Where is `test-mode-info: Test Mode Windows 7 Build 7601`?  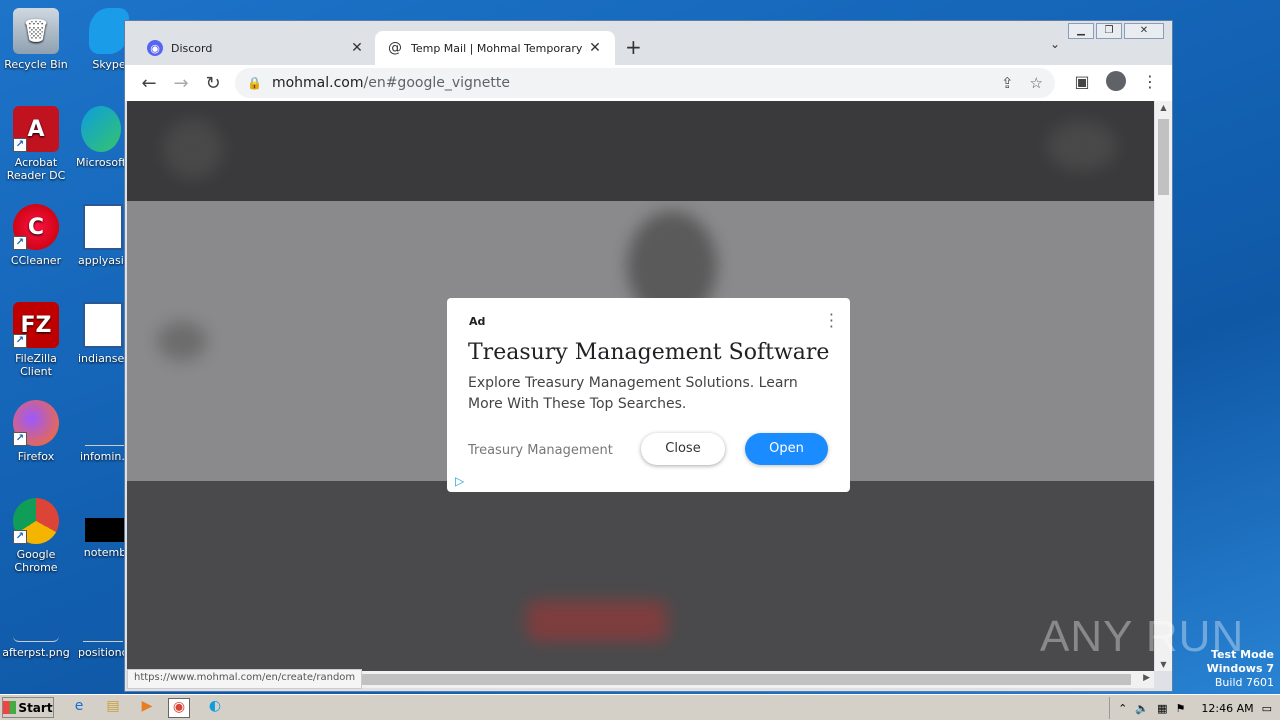 test-mode-info: Test Mode Windows 7 Build 7601 is located at coordinates (1240, 669).